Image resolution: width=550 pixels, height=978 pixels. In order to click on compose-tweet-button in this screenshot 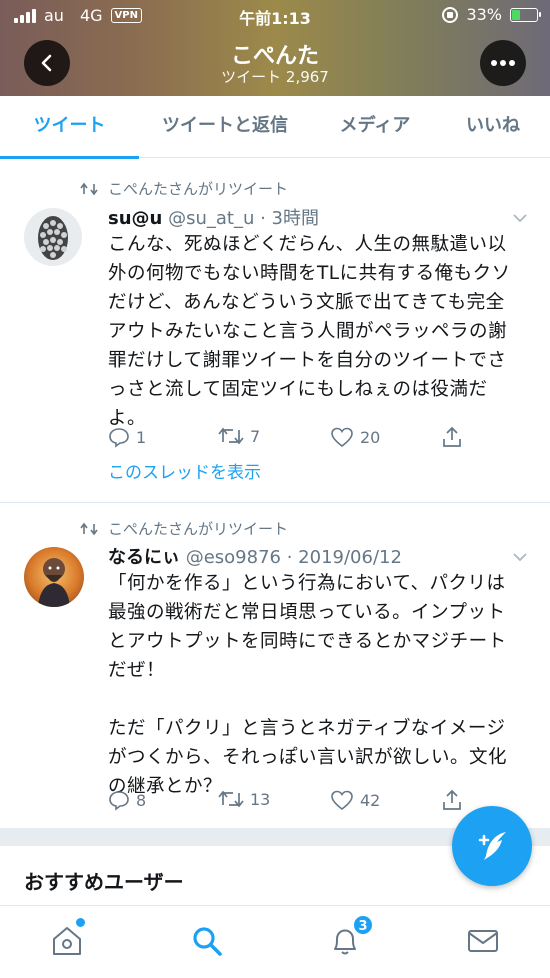, I will do `click(492, 846)`.